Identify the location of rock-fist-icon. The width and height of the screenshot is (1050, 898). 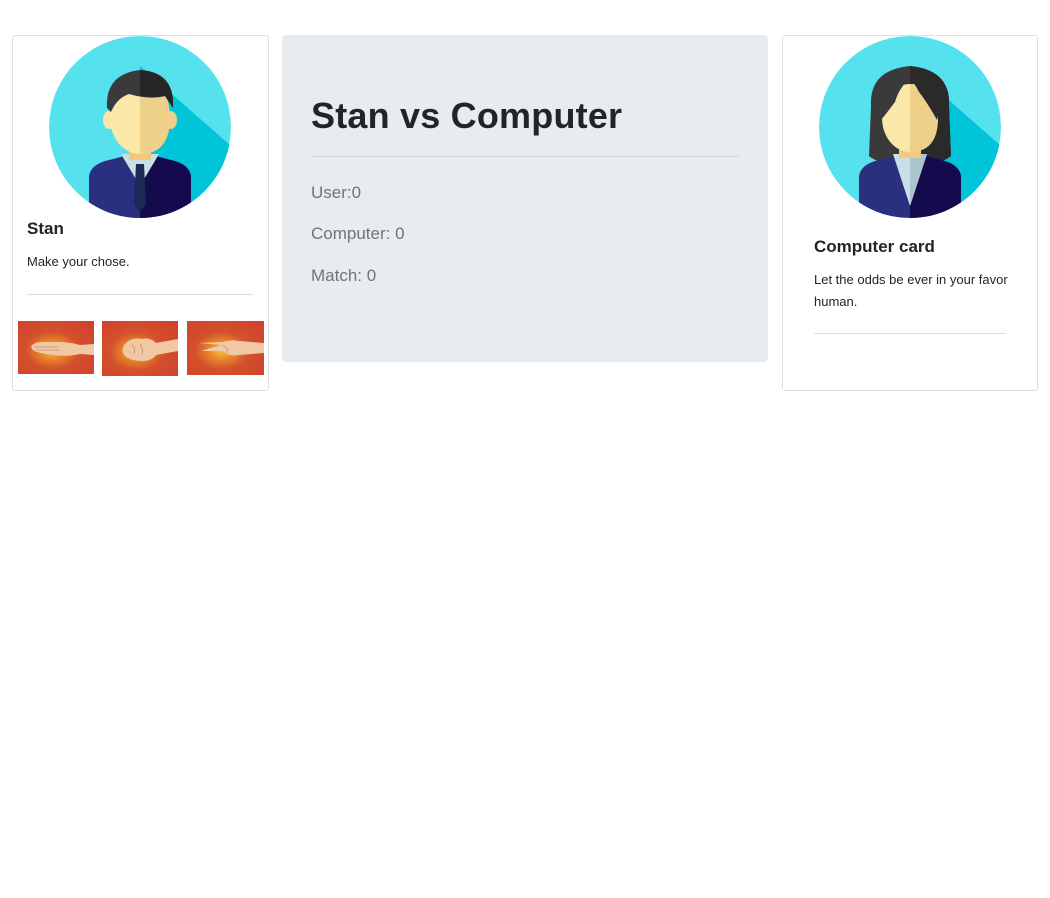
(150, 349).